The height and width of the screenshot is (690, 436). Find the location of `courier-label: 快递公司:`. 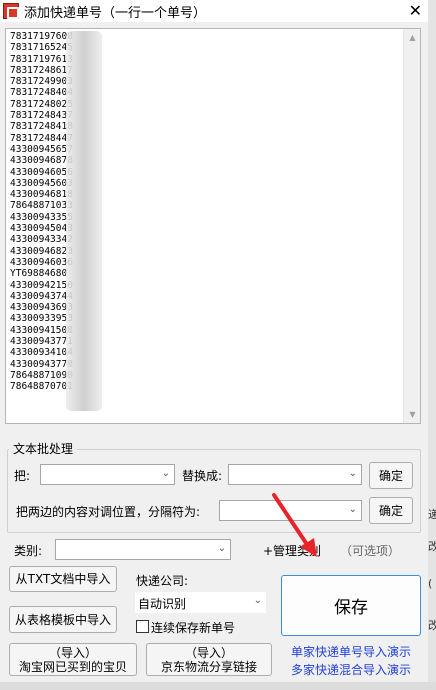

courier-label: 快递公司: is located at coordinates (162, 581).